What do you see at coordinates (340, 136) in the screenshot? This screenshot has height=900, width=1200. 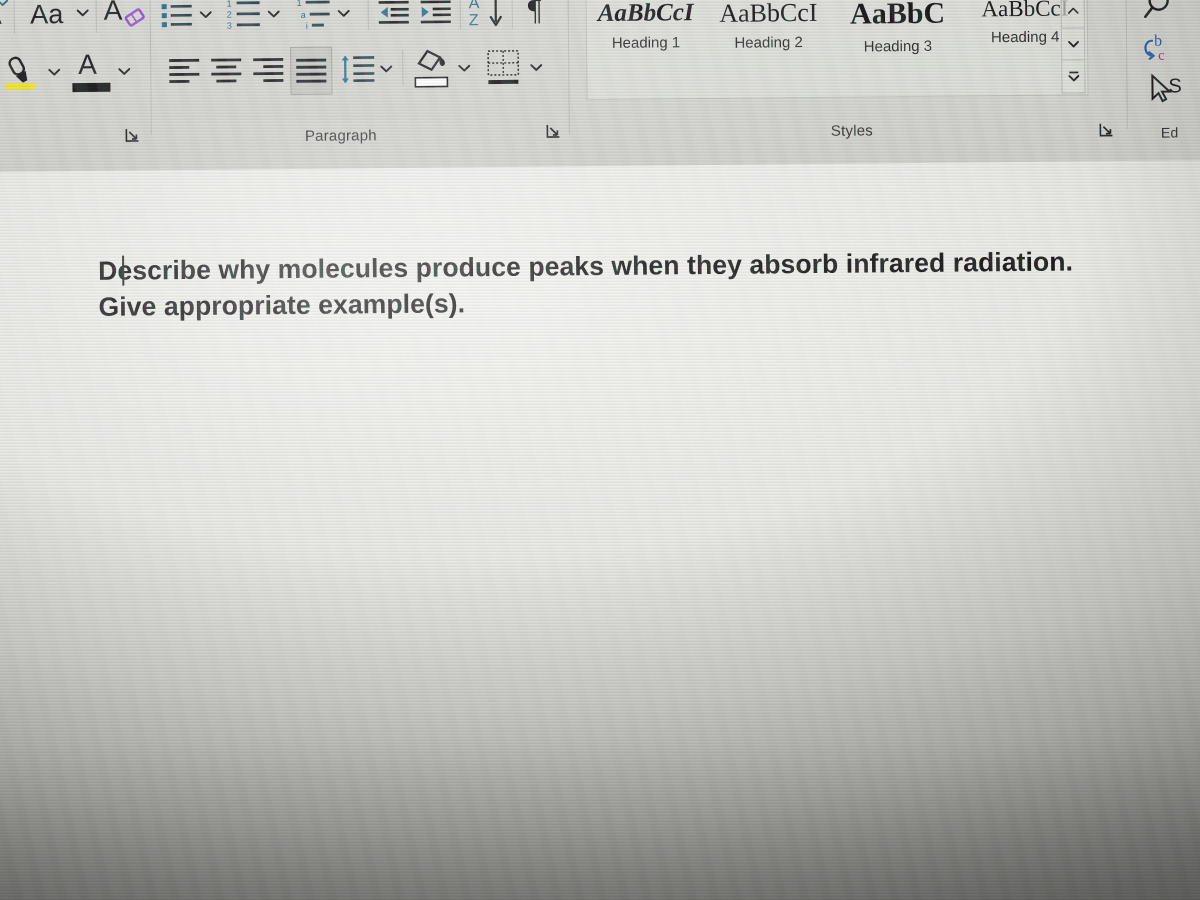 I see `paragraph-group-label: Paragraph` at bounding box center [340, 136].